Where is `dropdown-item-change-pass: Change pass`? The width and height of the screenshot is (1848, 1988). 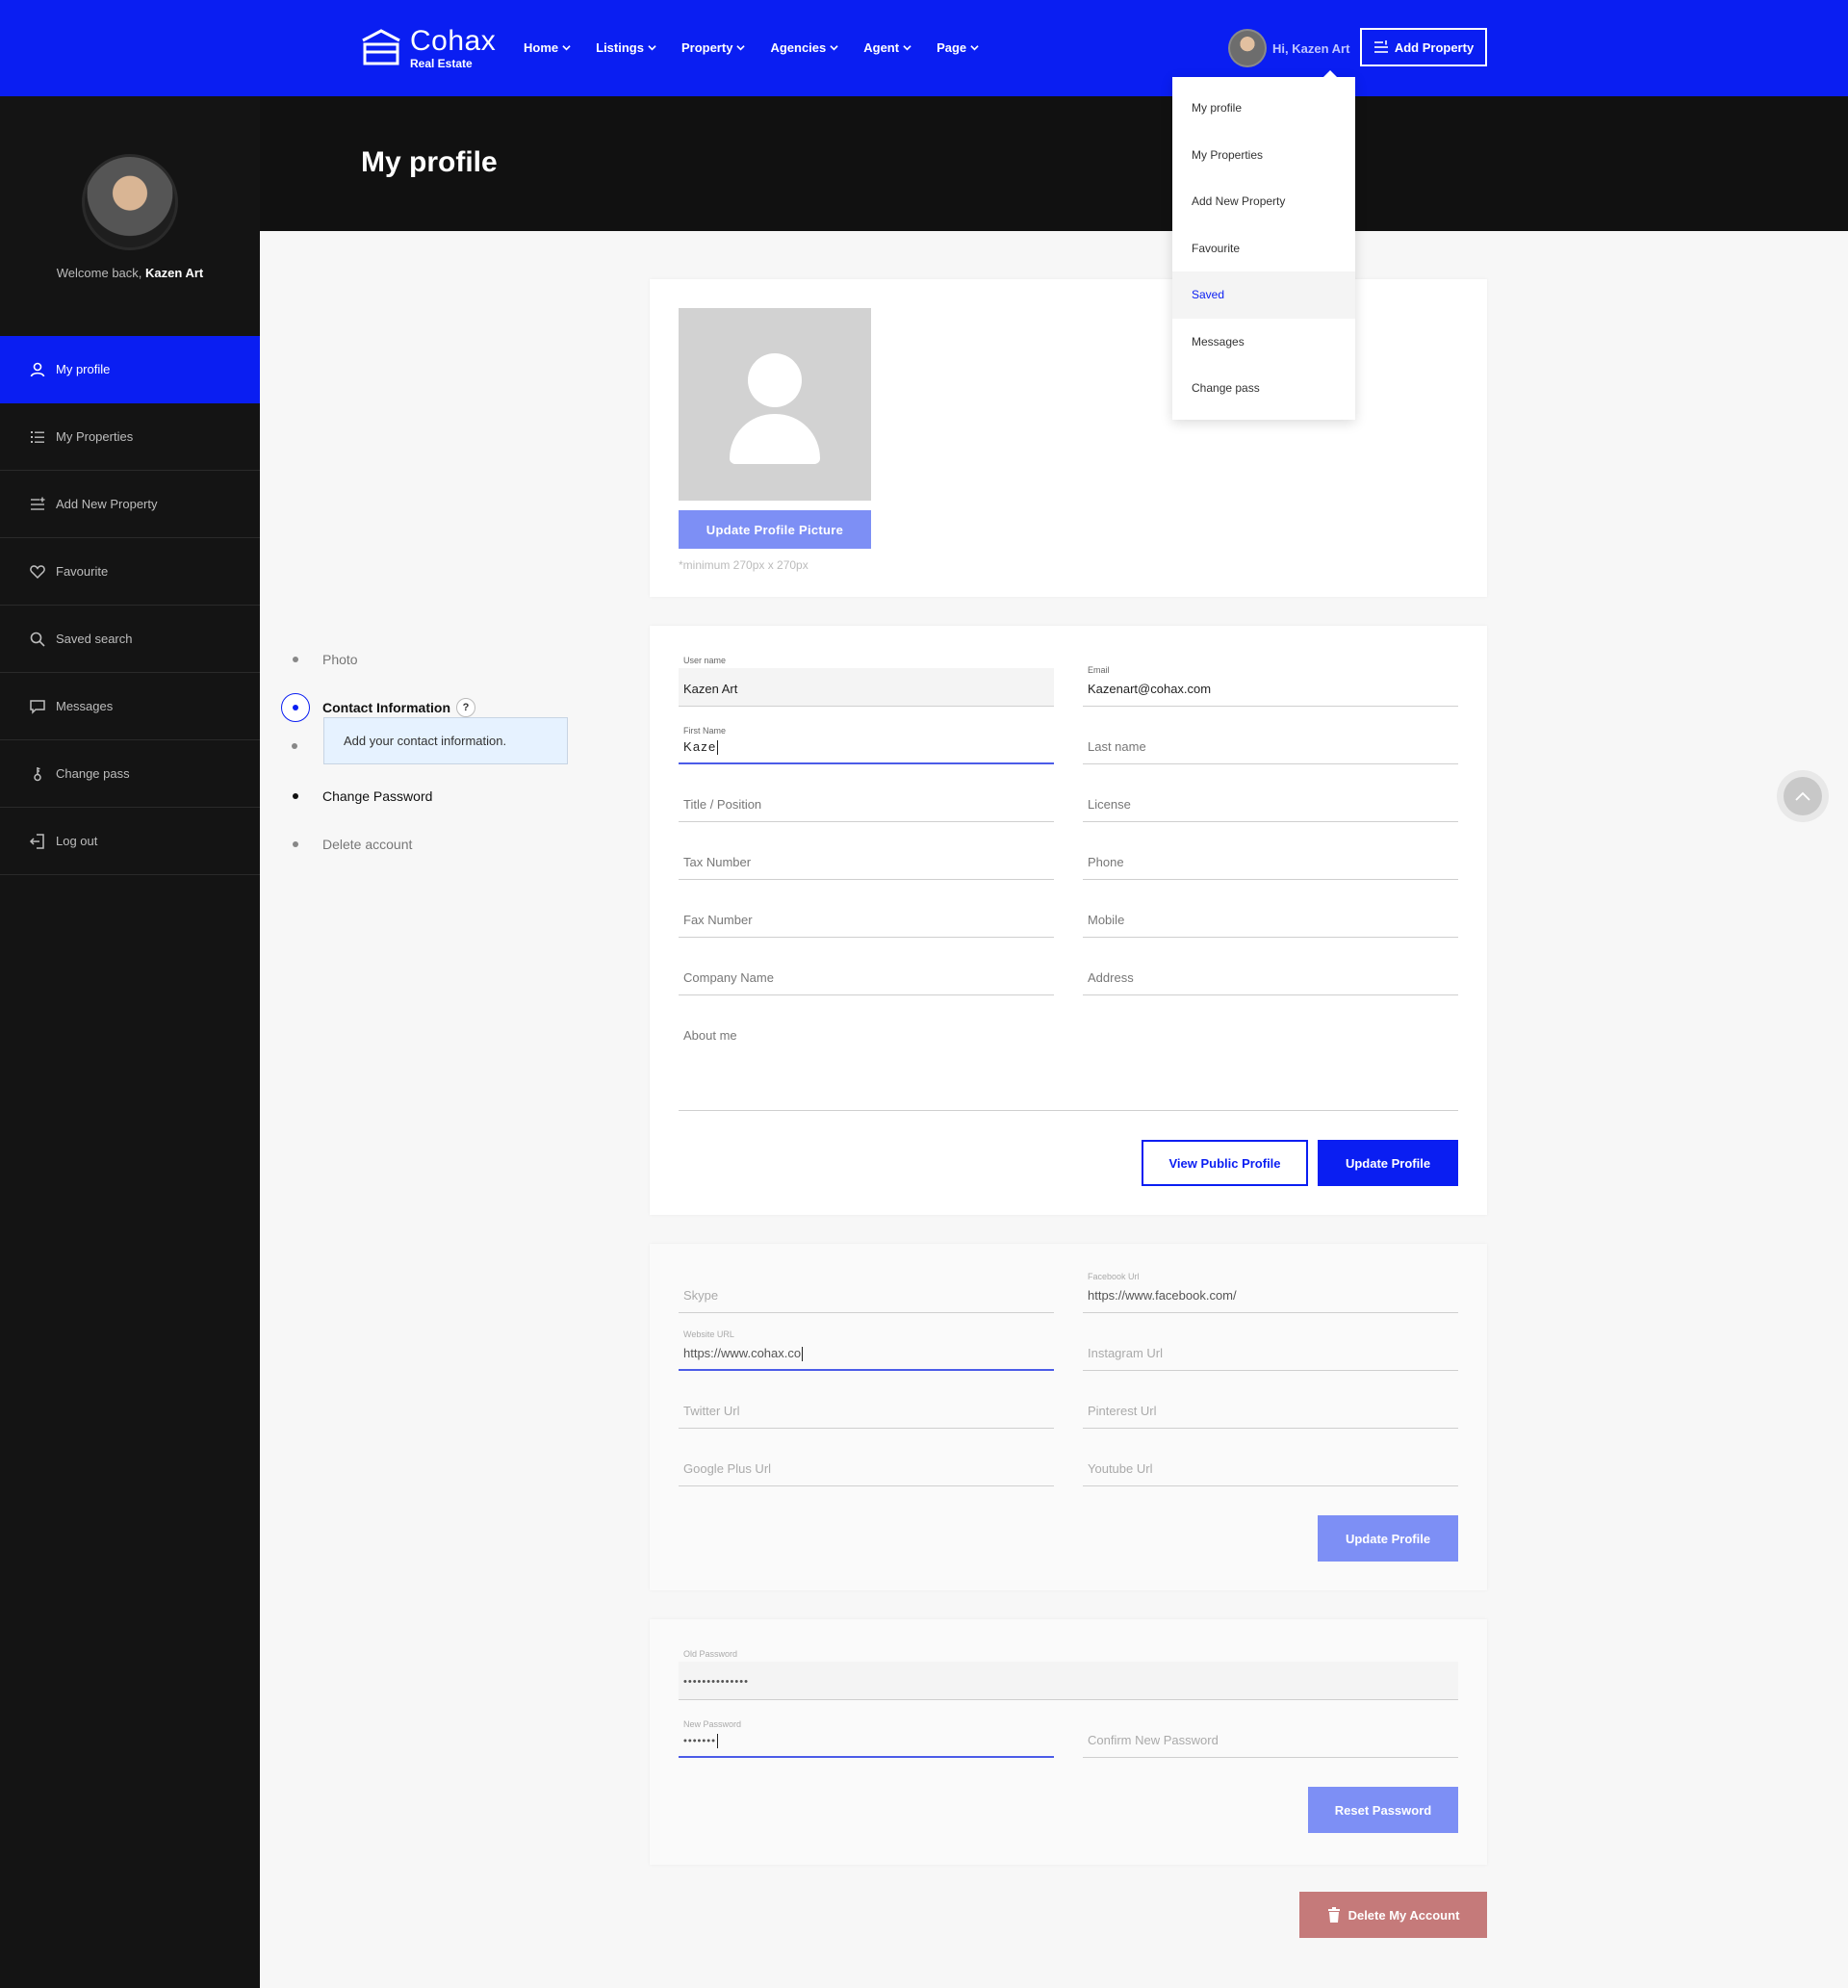 dropdown-item-change-pass: Change pass is located at coordinates (1263, 389).